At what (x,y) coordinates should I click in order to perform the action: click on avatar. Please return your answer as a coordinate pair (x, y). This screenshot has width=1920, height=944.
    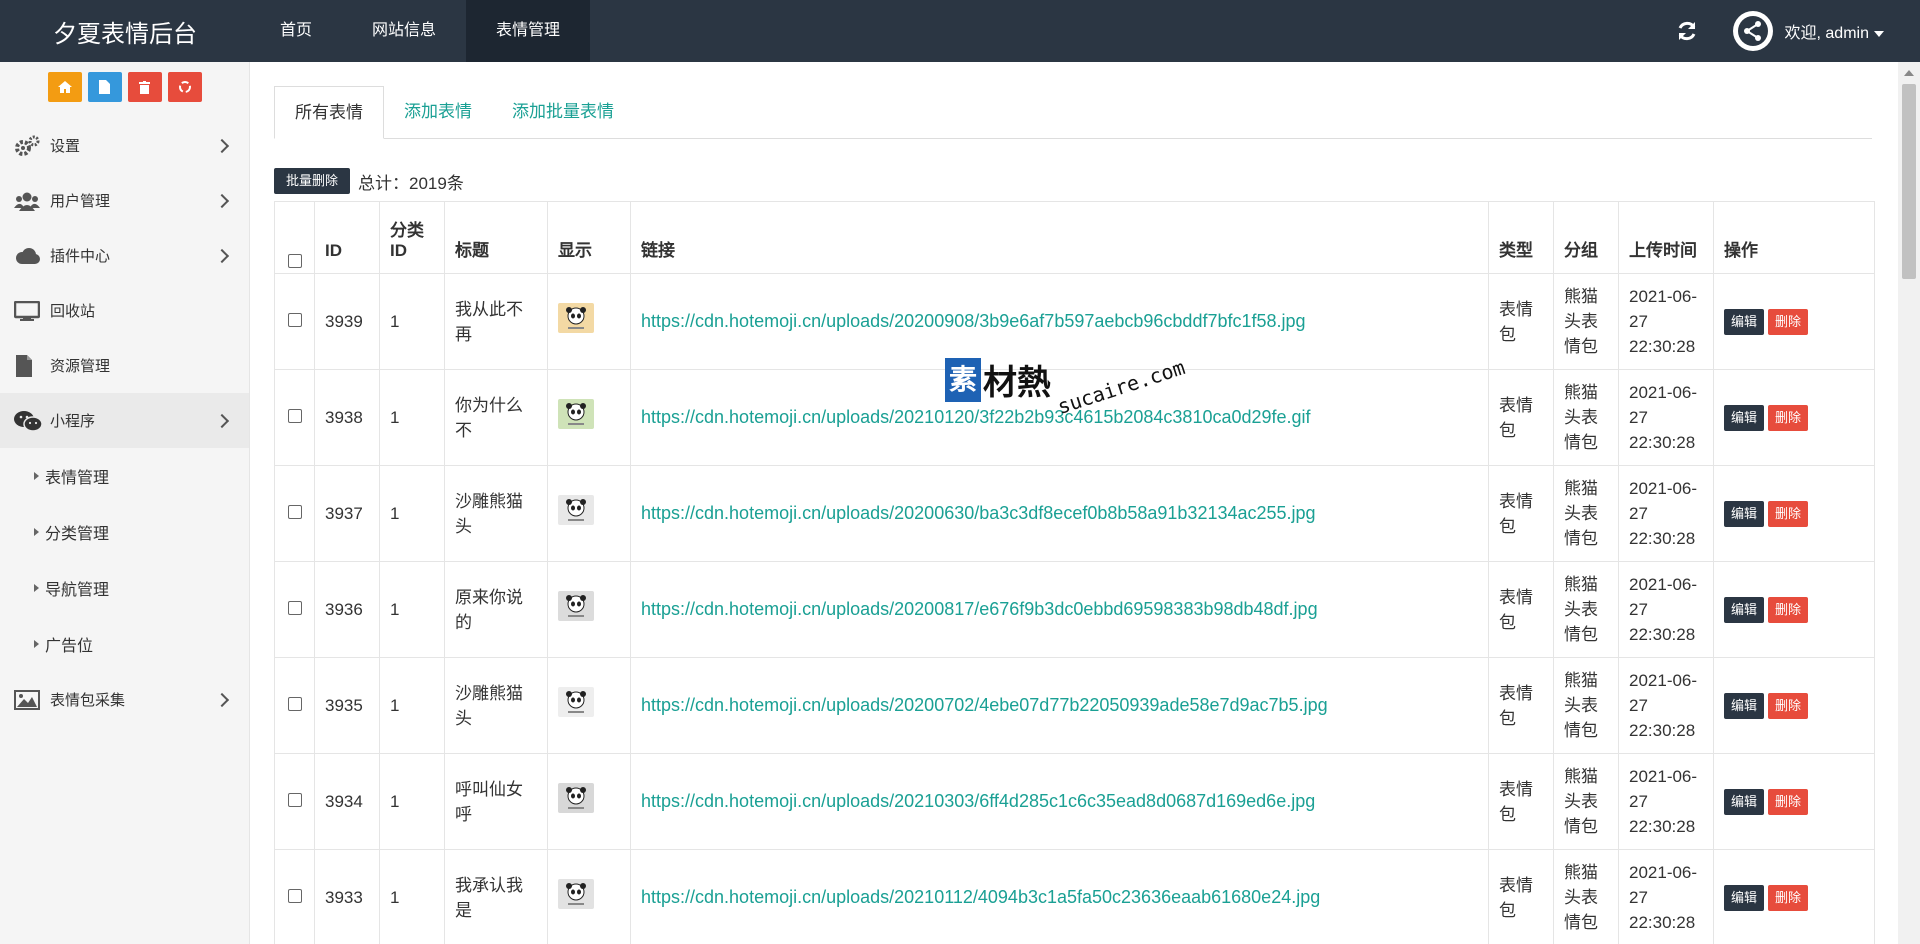
    Looking at the image, I should click on (1752, 31).